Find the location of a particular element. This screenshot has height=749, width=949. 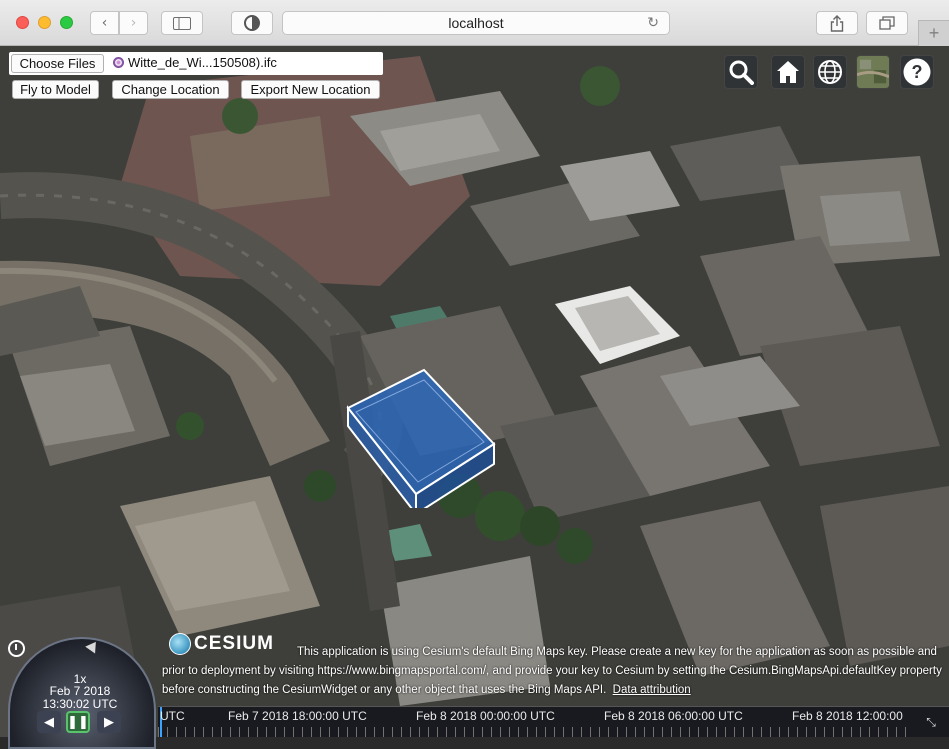

timeline-label: UTC is located at coordinates (172, 716).